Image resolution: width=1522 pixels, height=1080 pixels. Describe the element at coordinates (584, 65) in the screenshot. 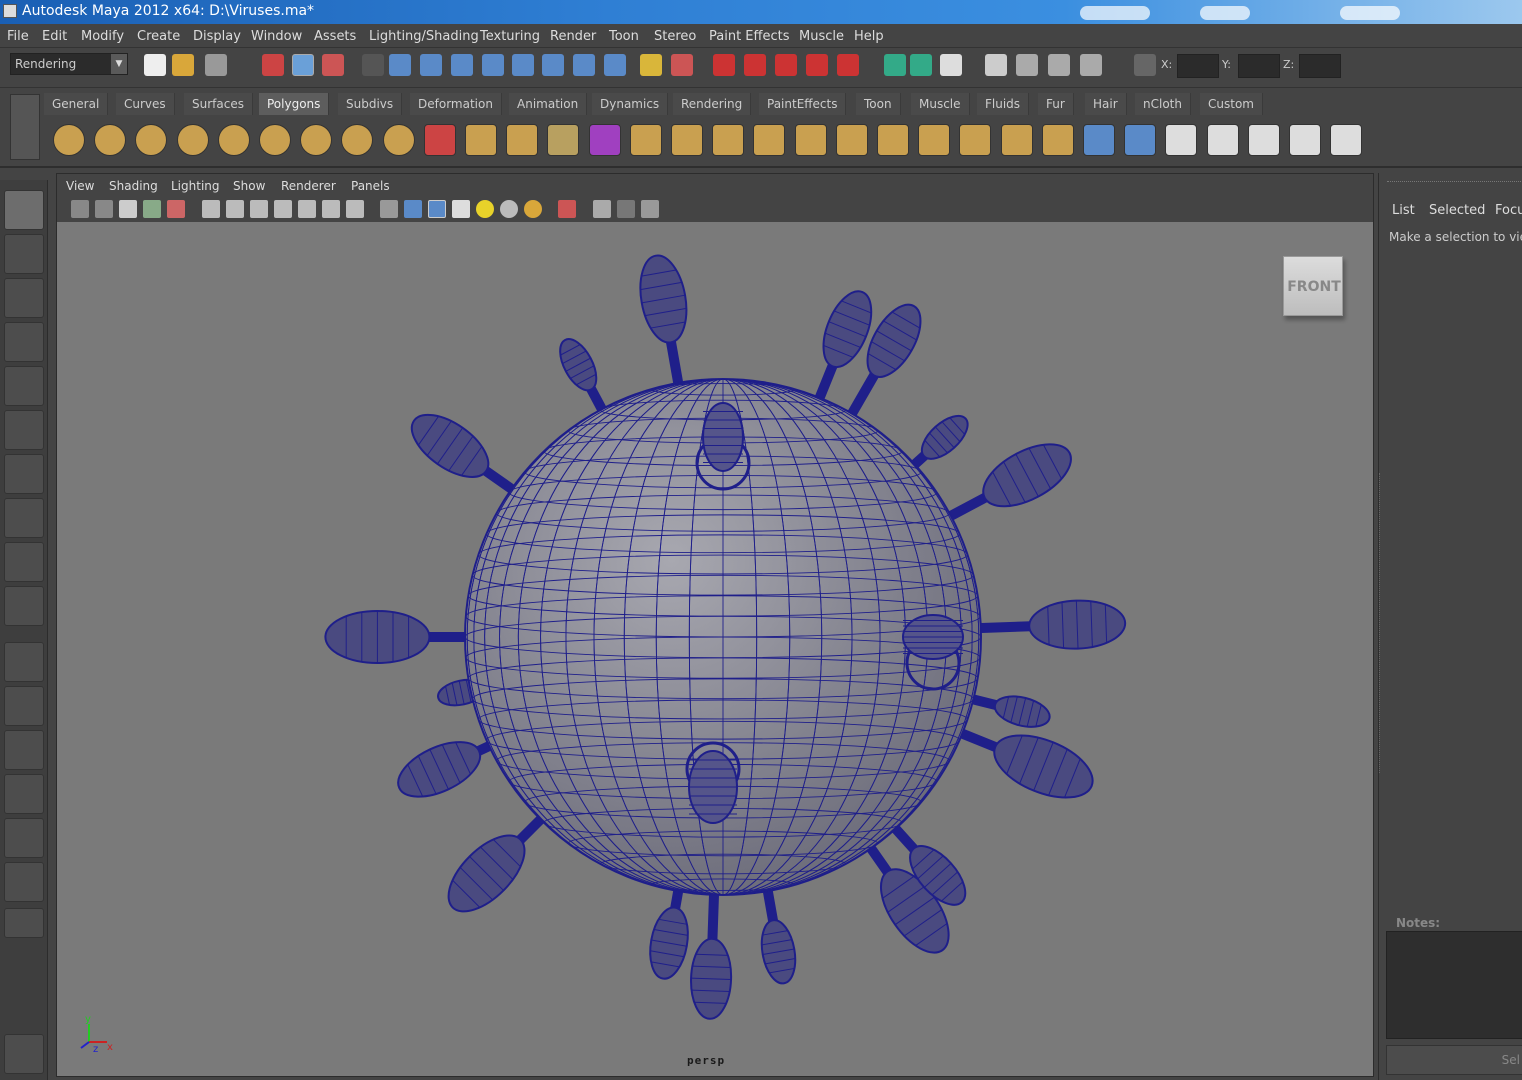

I see `select-rendering-icon` at that location.